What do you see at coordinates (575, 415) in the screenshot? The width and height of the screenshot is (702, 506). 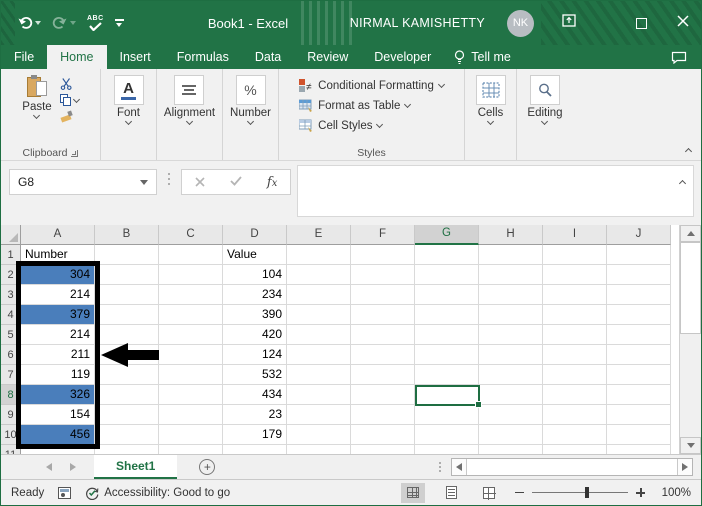 I see `cell-i9` at bounding box center [575, 415].